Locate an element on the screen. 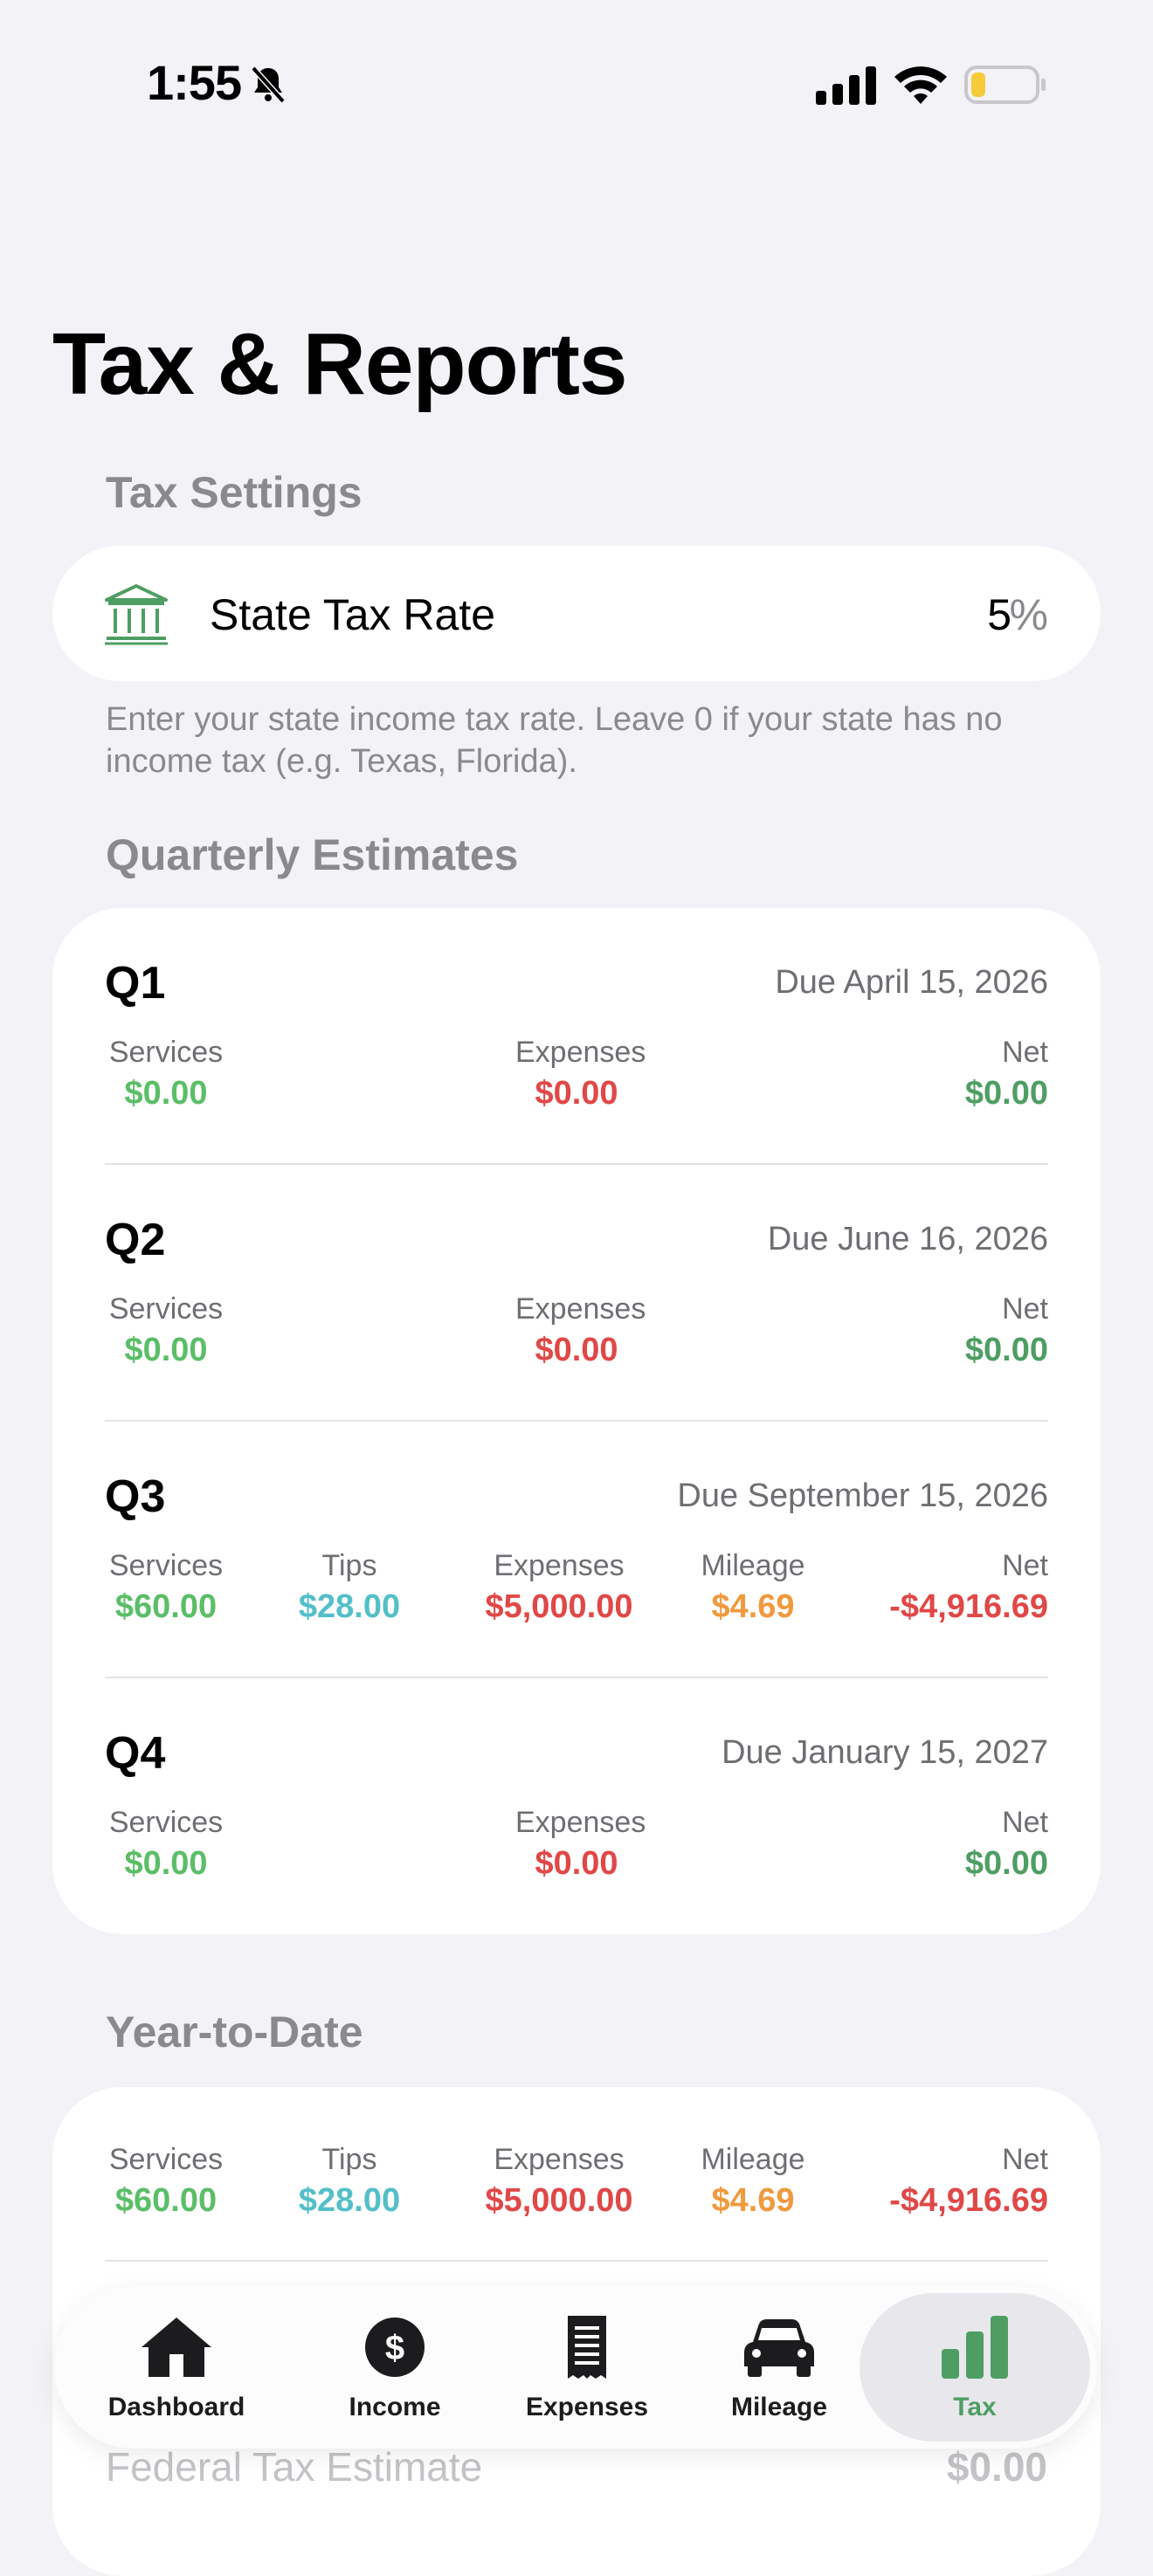 The width and height of the screenshot is (1153, 2576). cellular-signal-icon is located at coordinates (846, 85).